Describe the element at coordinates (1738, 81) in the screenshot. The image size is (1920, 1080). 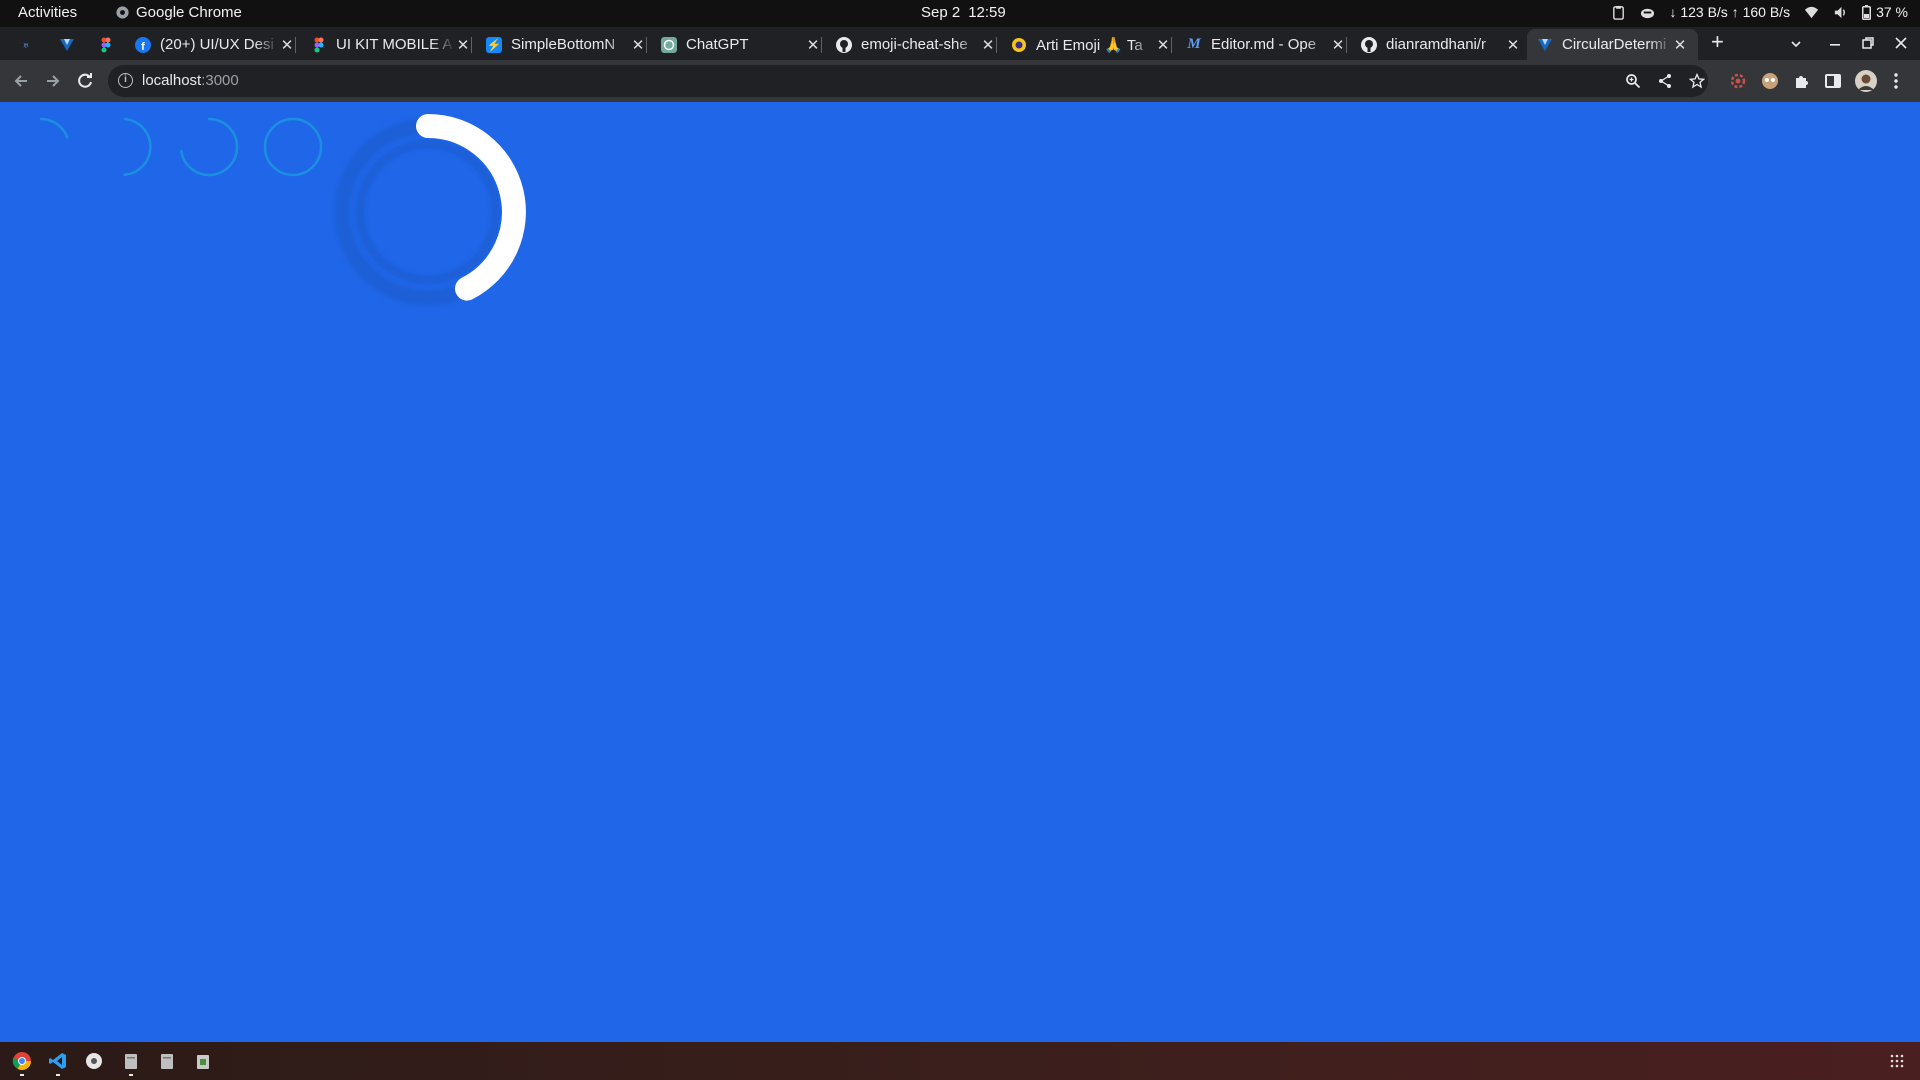
I see `extension-gear-icon` at that location.